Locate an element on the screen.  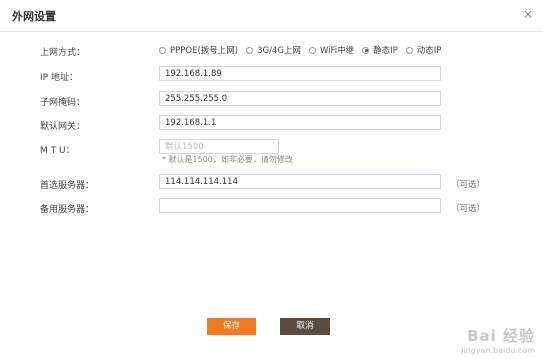
watermark: Bai 经验 jingyan.baidu.com is located at coordinates (498, 340).